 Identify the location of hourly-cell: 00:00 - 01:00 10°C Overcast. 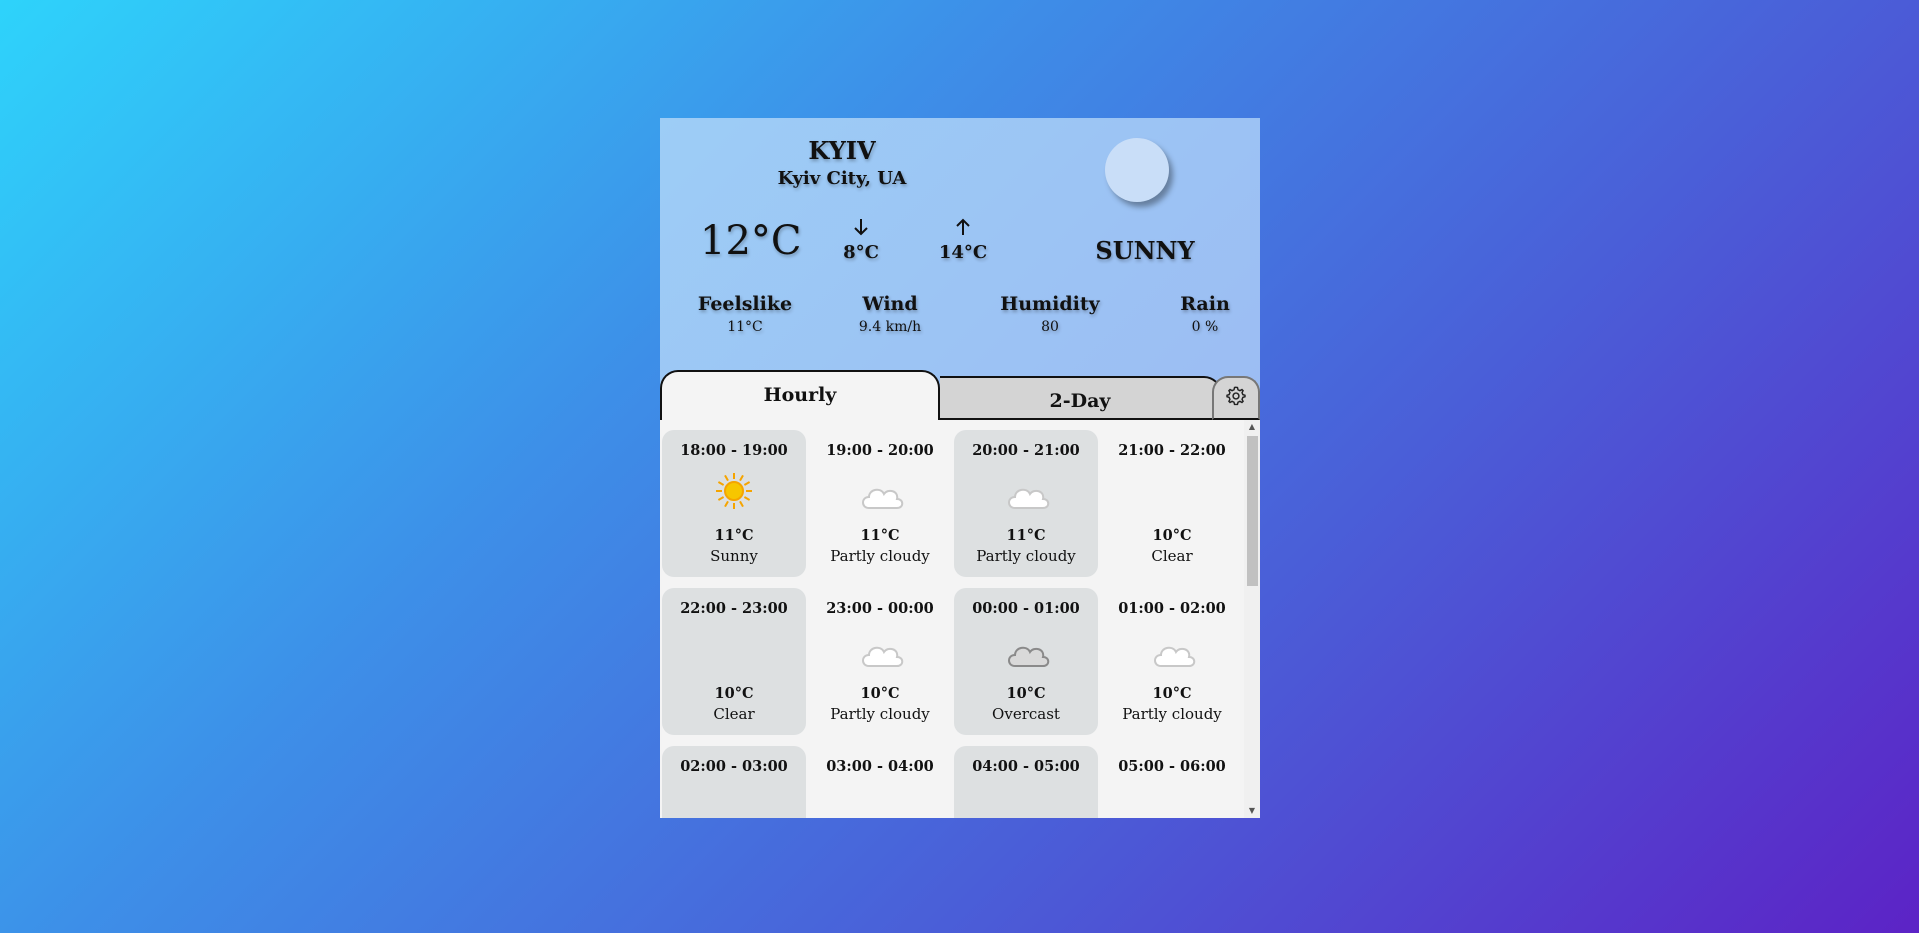
(1026, 661).